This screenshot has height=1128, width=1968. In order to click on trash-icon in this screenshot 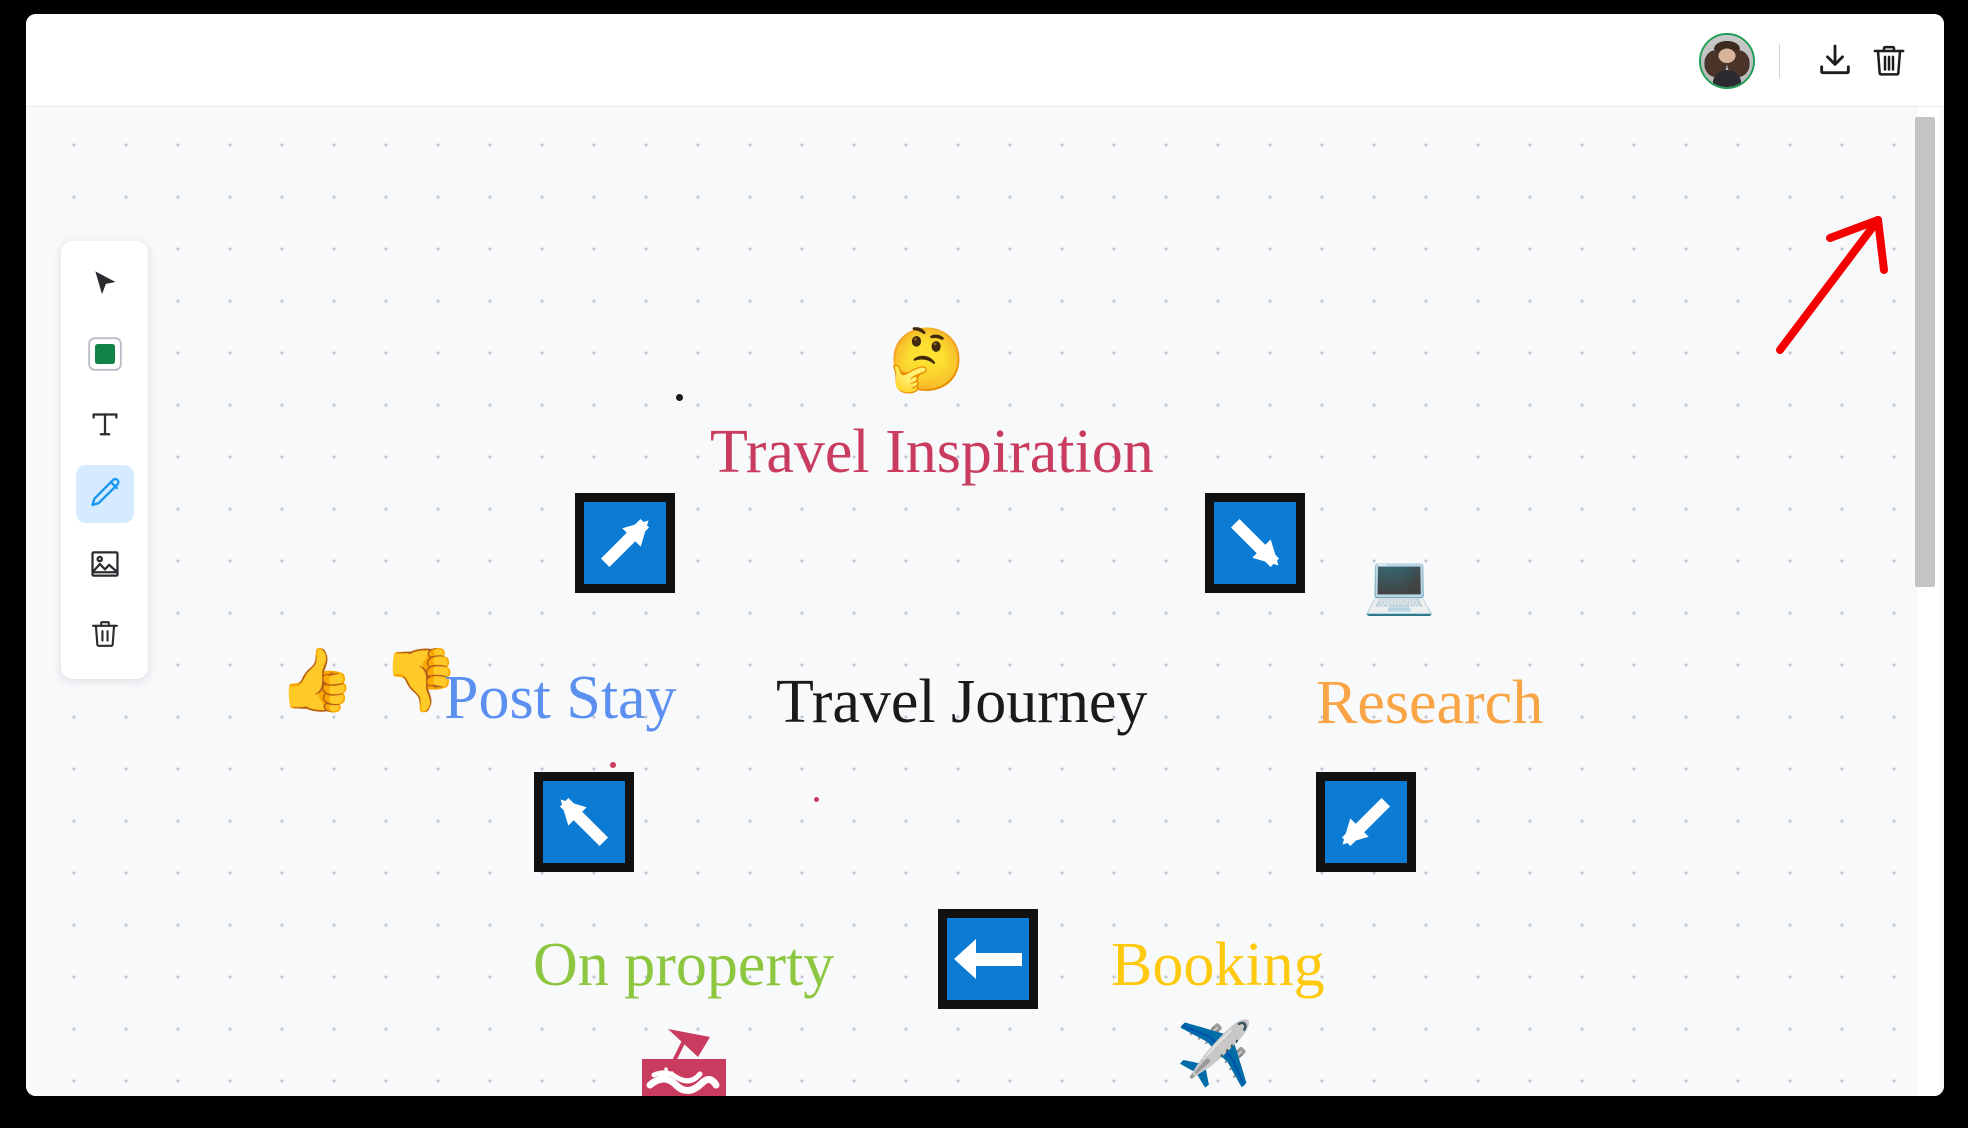, I will do `click(104, 634)`.